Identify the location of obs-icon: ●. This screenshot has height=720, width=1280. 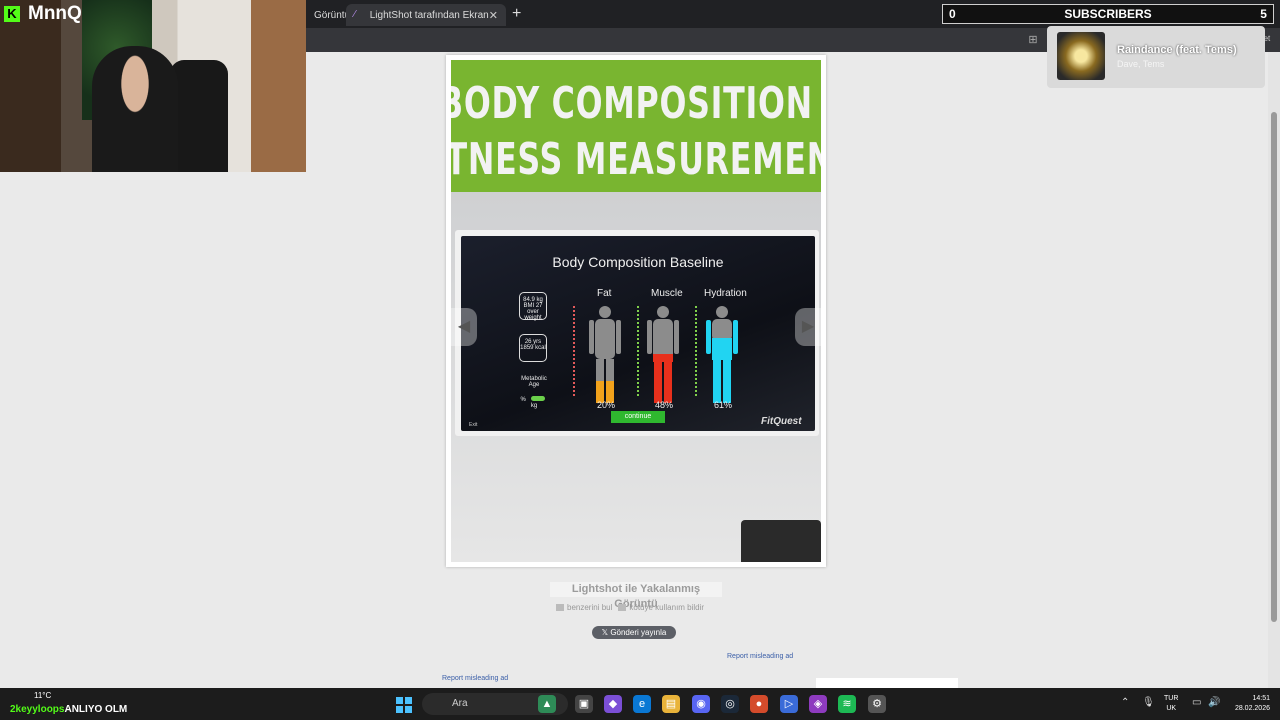
(759, 704).